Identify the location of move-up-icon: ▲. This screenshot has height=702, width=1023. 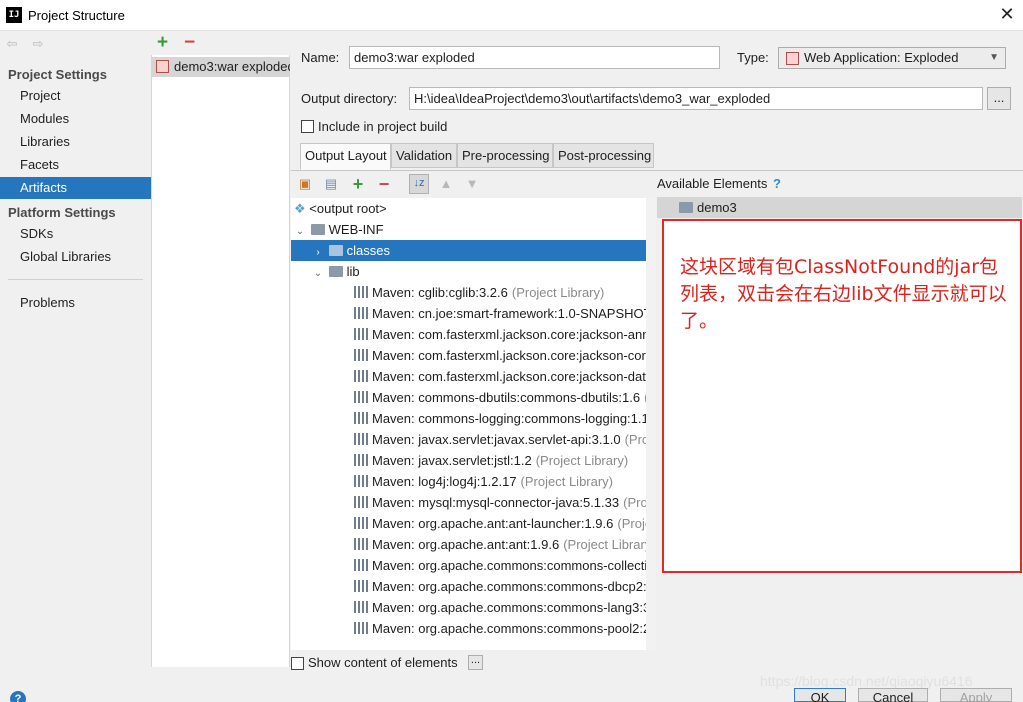
(446, 184).